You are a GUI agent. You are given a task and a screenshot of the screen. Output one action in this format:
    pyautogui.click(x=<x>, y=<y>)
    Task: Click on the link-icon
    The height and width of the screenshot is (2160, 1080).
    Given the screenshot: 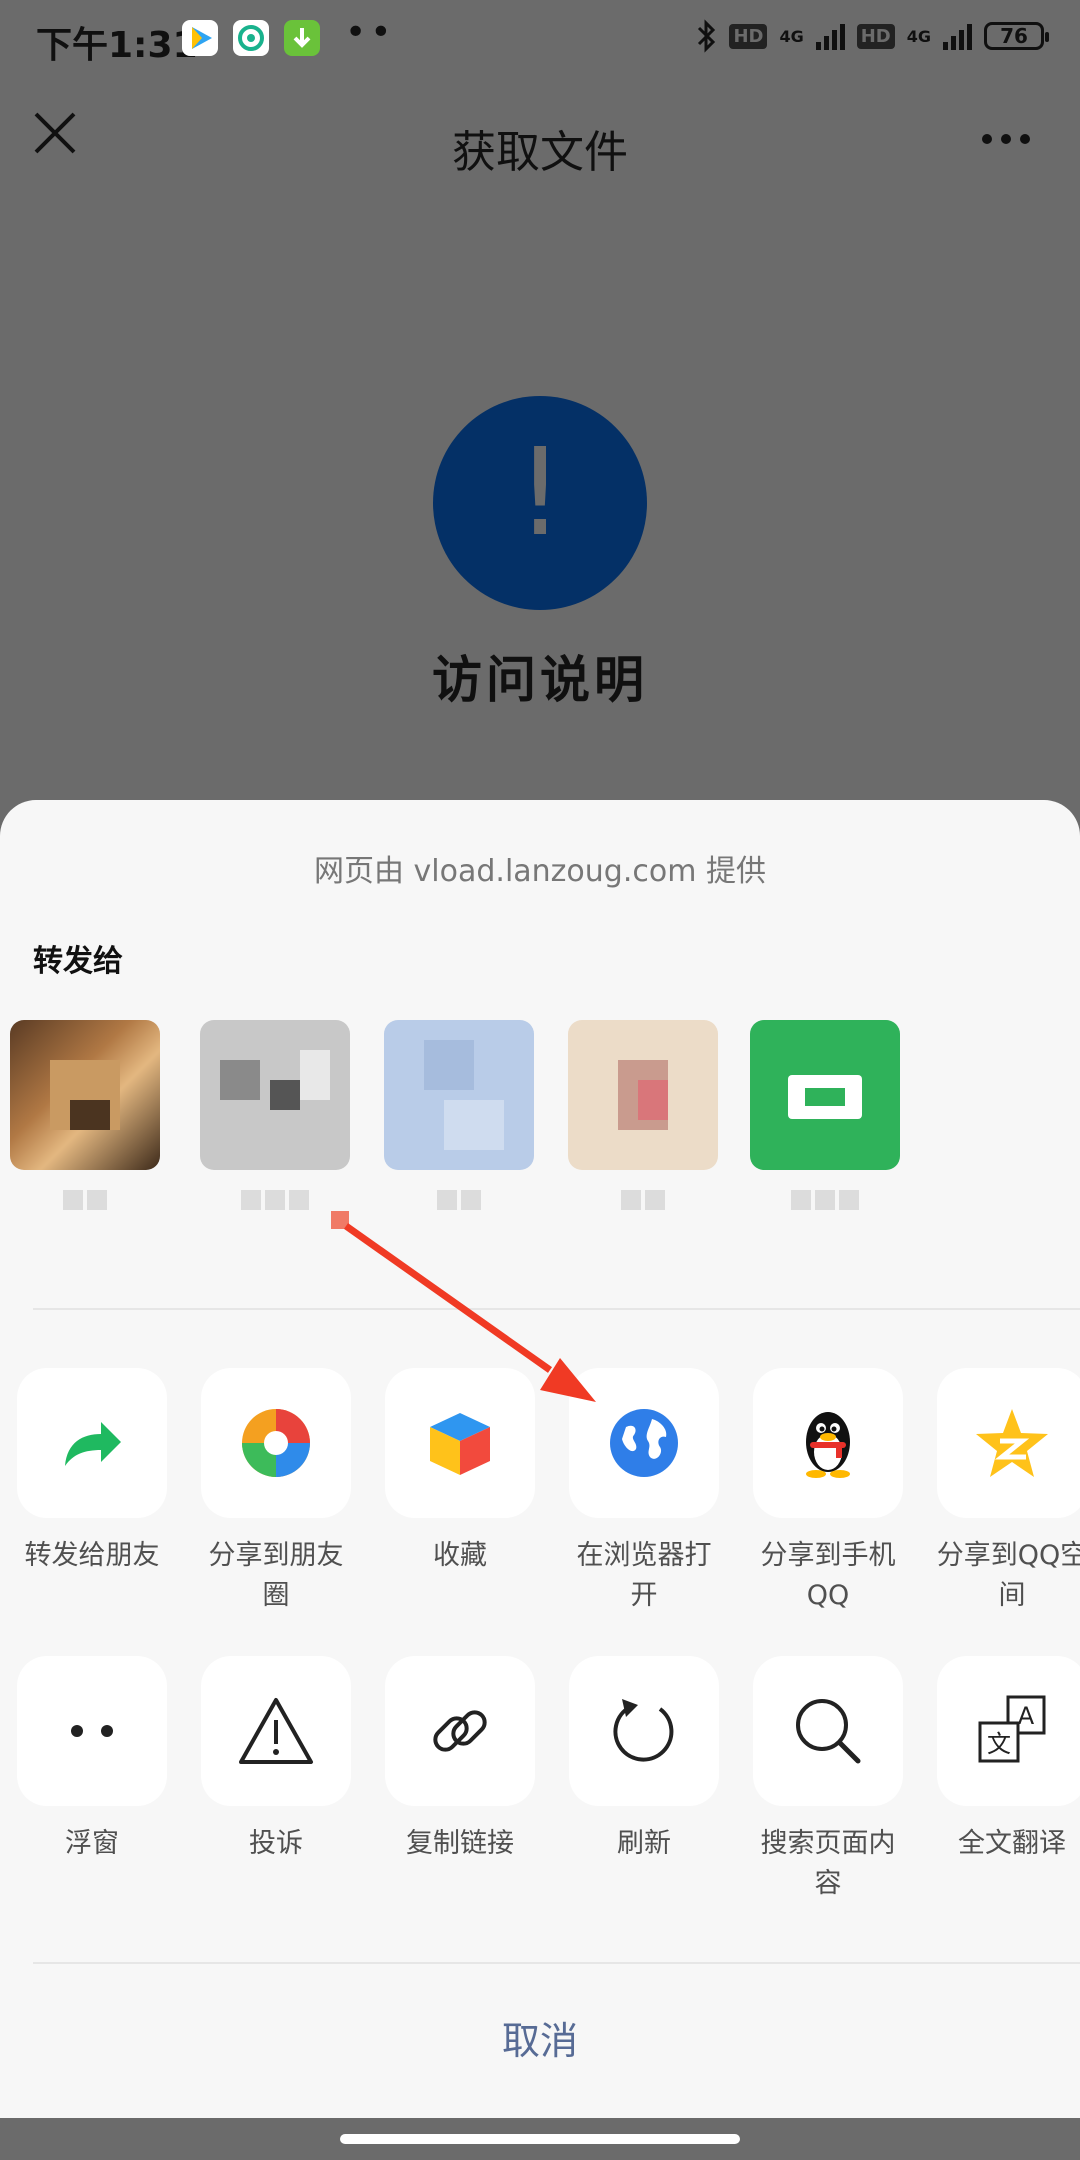 What is the action you would take?
    pyautogui.click(x=460, y=1731)
    